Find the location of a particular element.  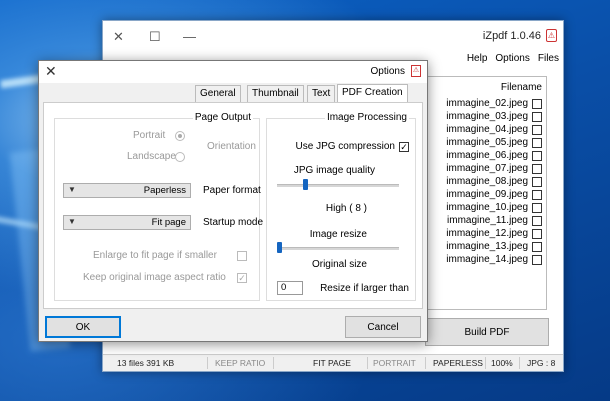

build-pdf-button: Build PDF is located at coordinates (487, 332).